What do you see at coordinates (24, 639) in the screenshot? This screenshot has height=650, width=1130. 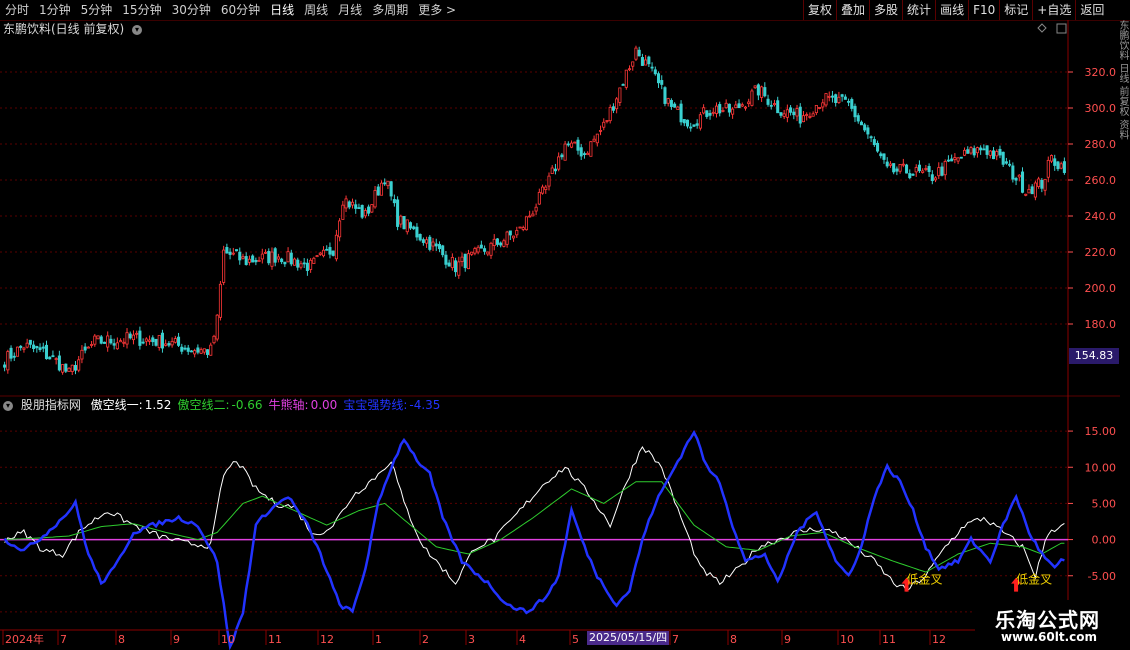 I see `x-tick-label: 2024年` at bounding box center [24, 639].